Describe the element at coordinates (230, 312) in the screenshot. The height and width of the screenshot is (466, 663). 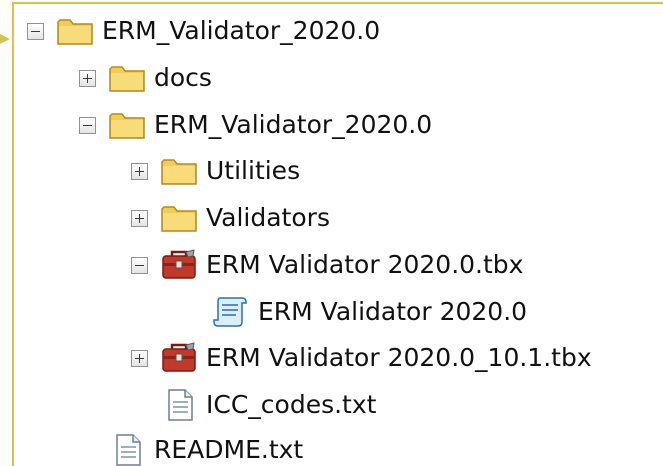
I see `script-icon` at that location.